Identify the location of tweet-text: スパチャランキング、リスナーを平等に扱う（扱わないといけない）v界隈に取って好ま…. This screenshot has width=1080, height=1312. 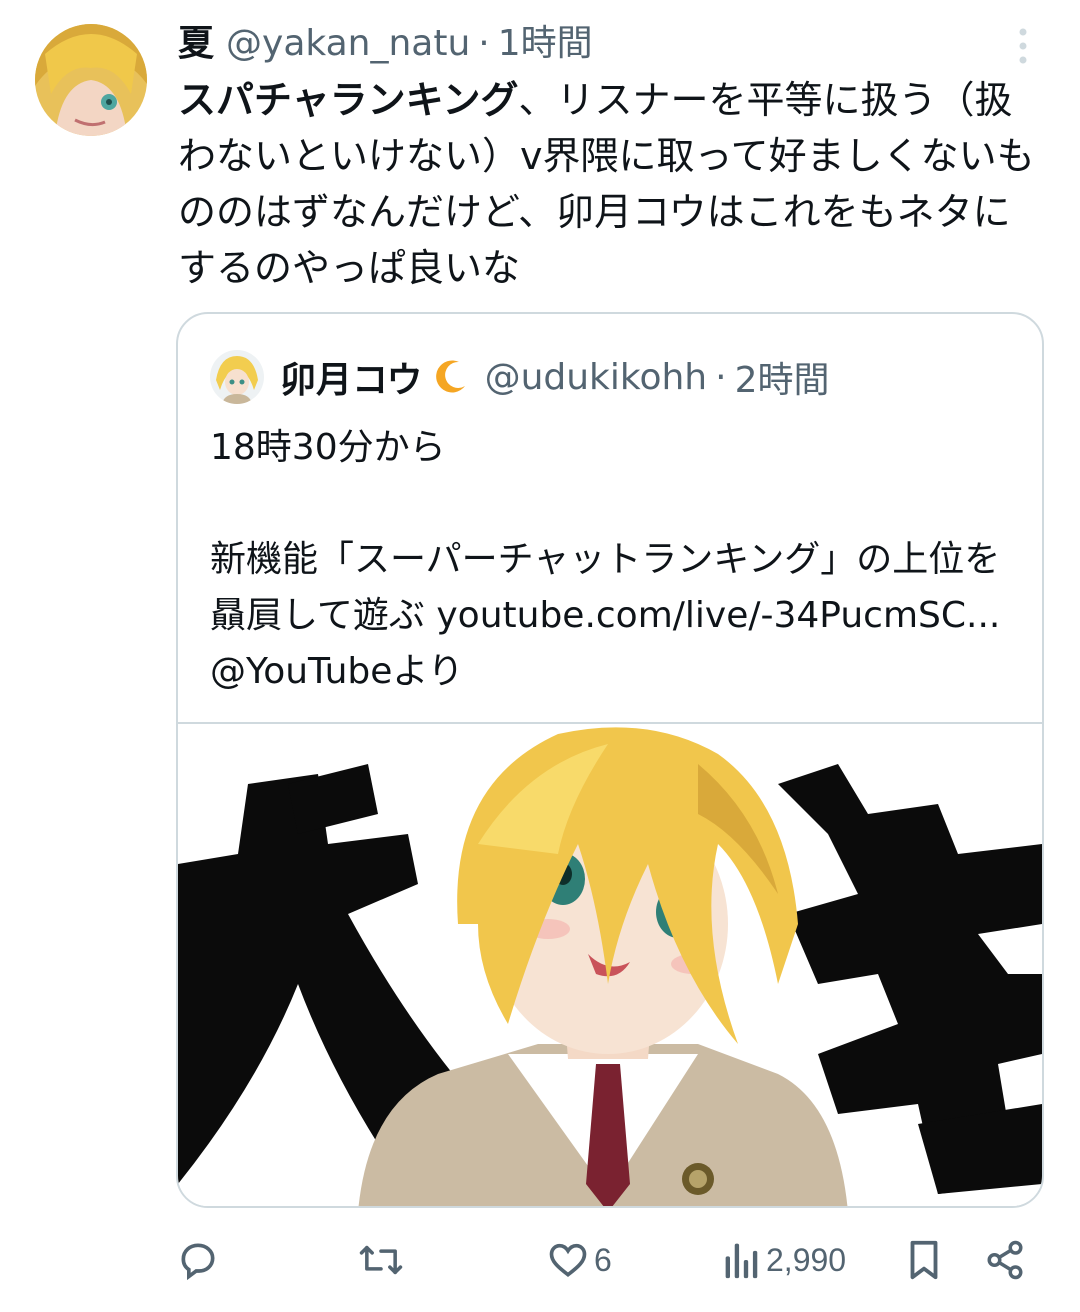
(613, 184).